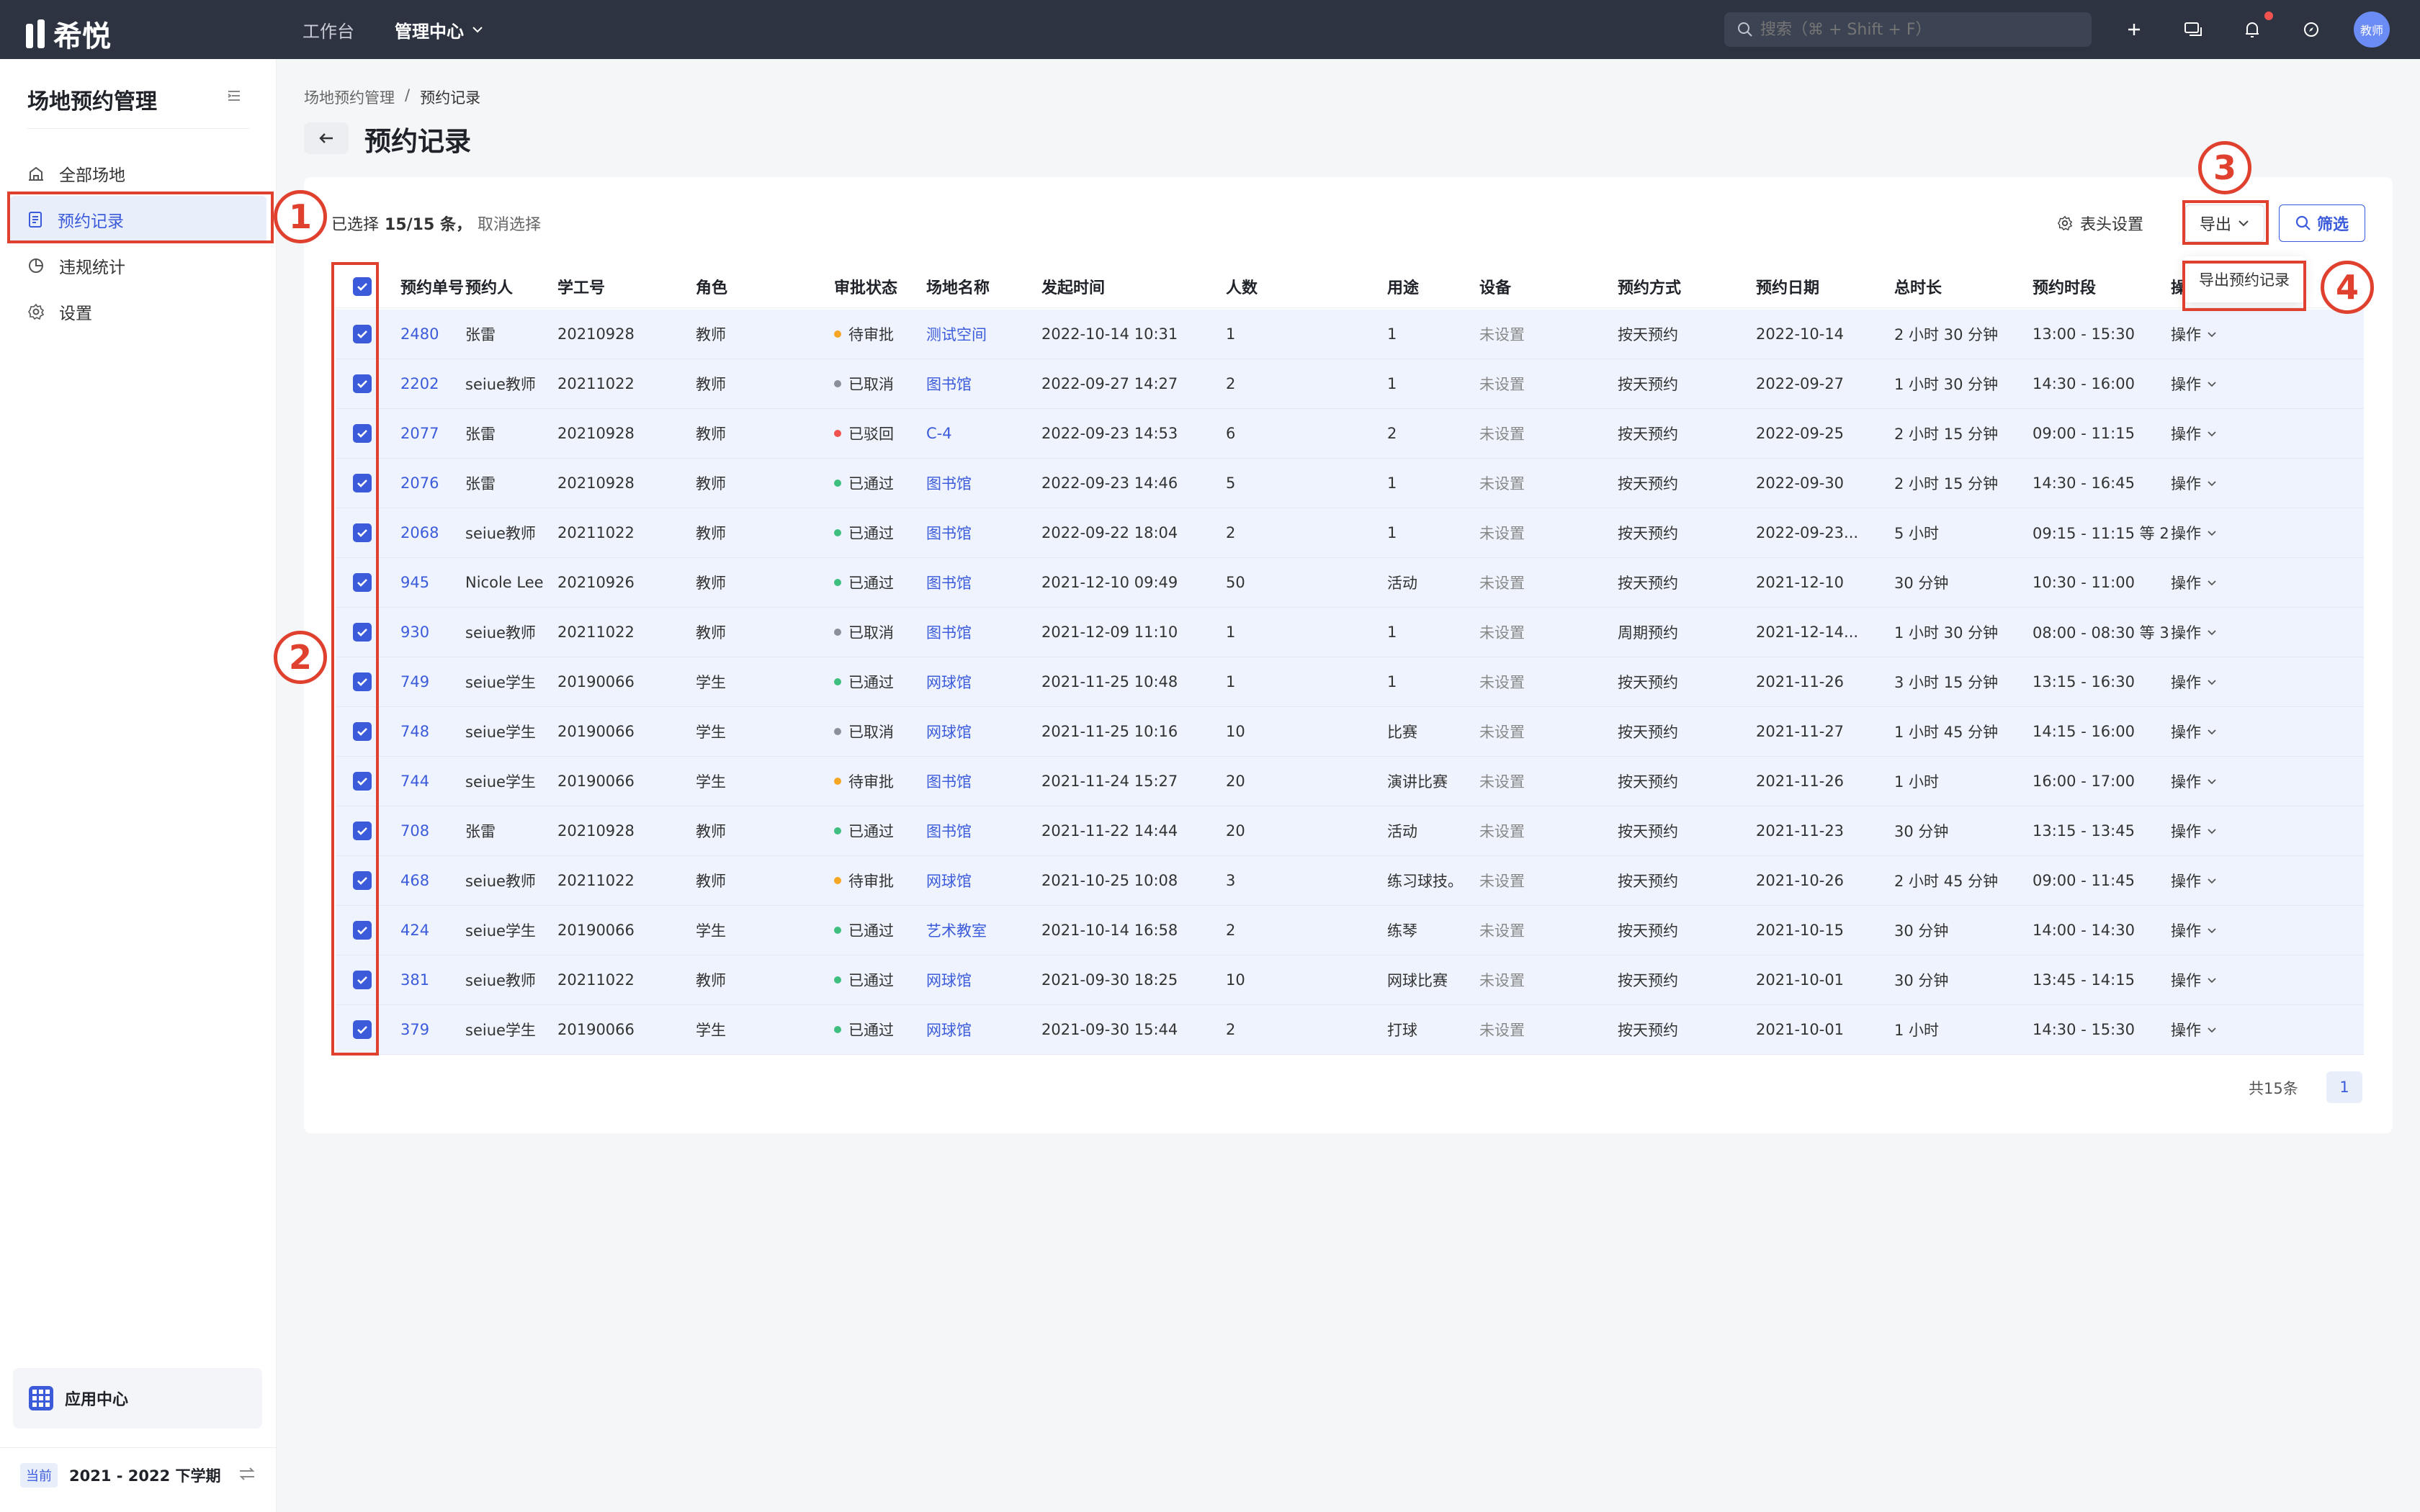  Describe the element at coordinates (362, 286) in the screenshot. I see `select-all-checkbox` at that location.